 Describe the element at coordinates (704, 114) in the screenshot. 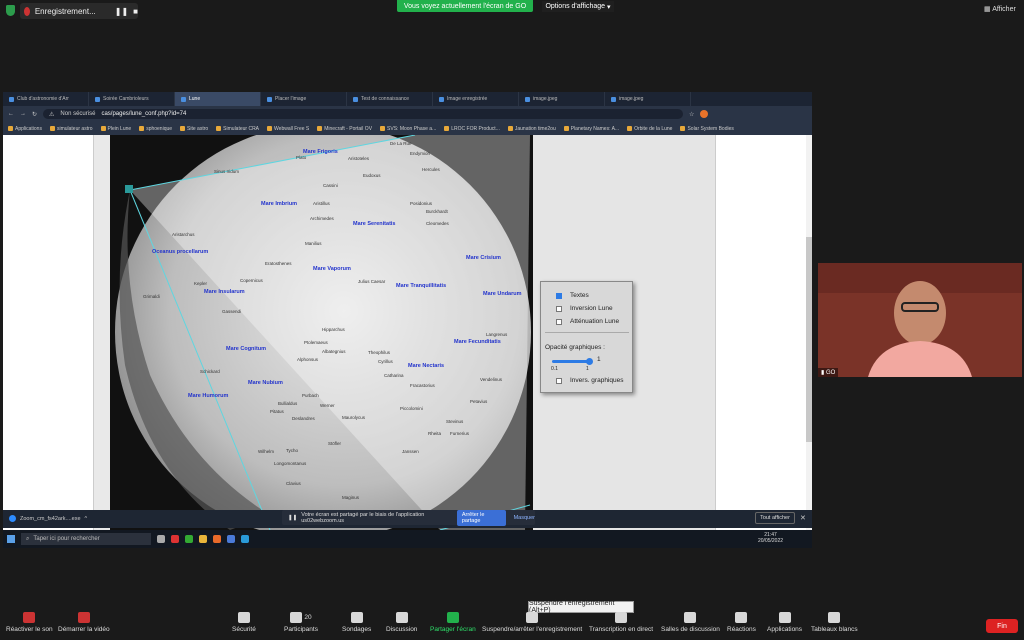

I see `profile-avatar` at that location.